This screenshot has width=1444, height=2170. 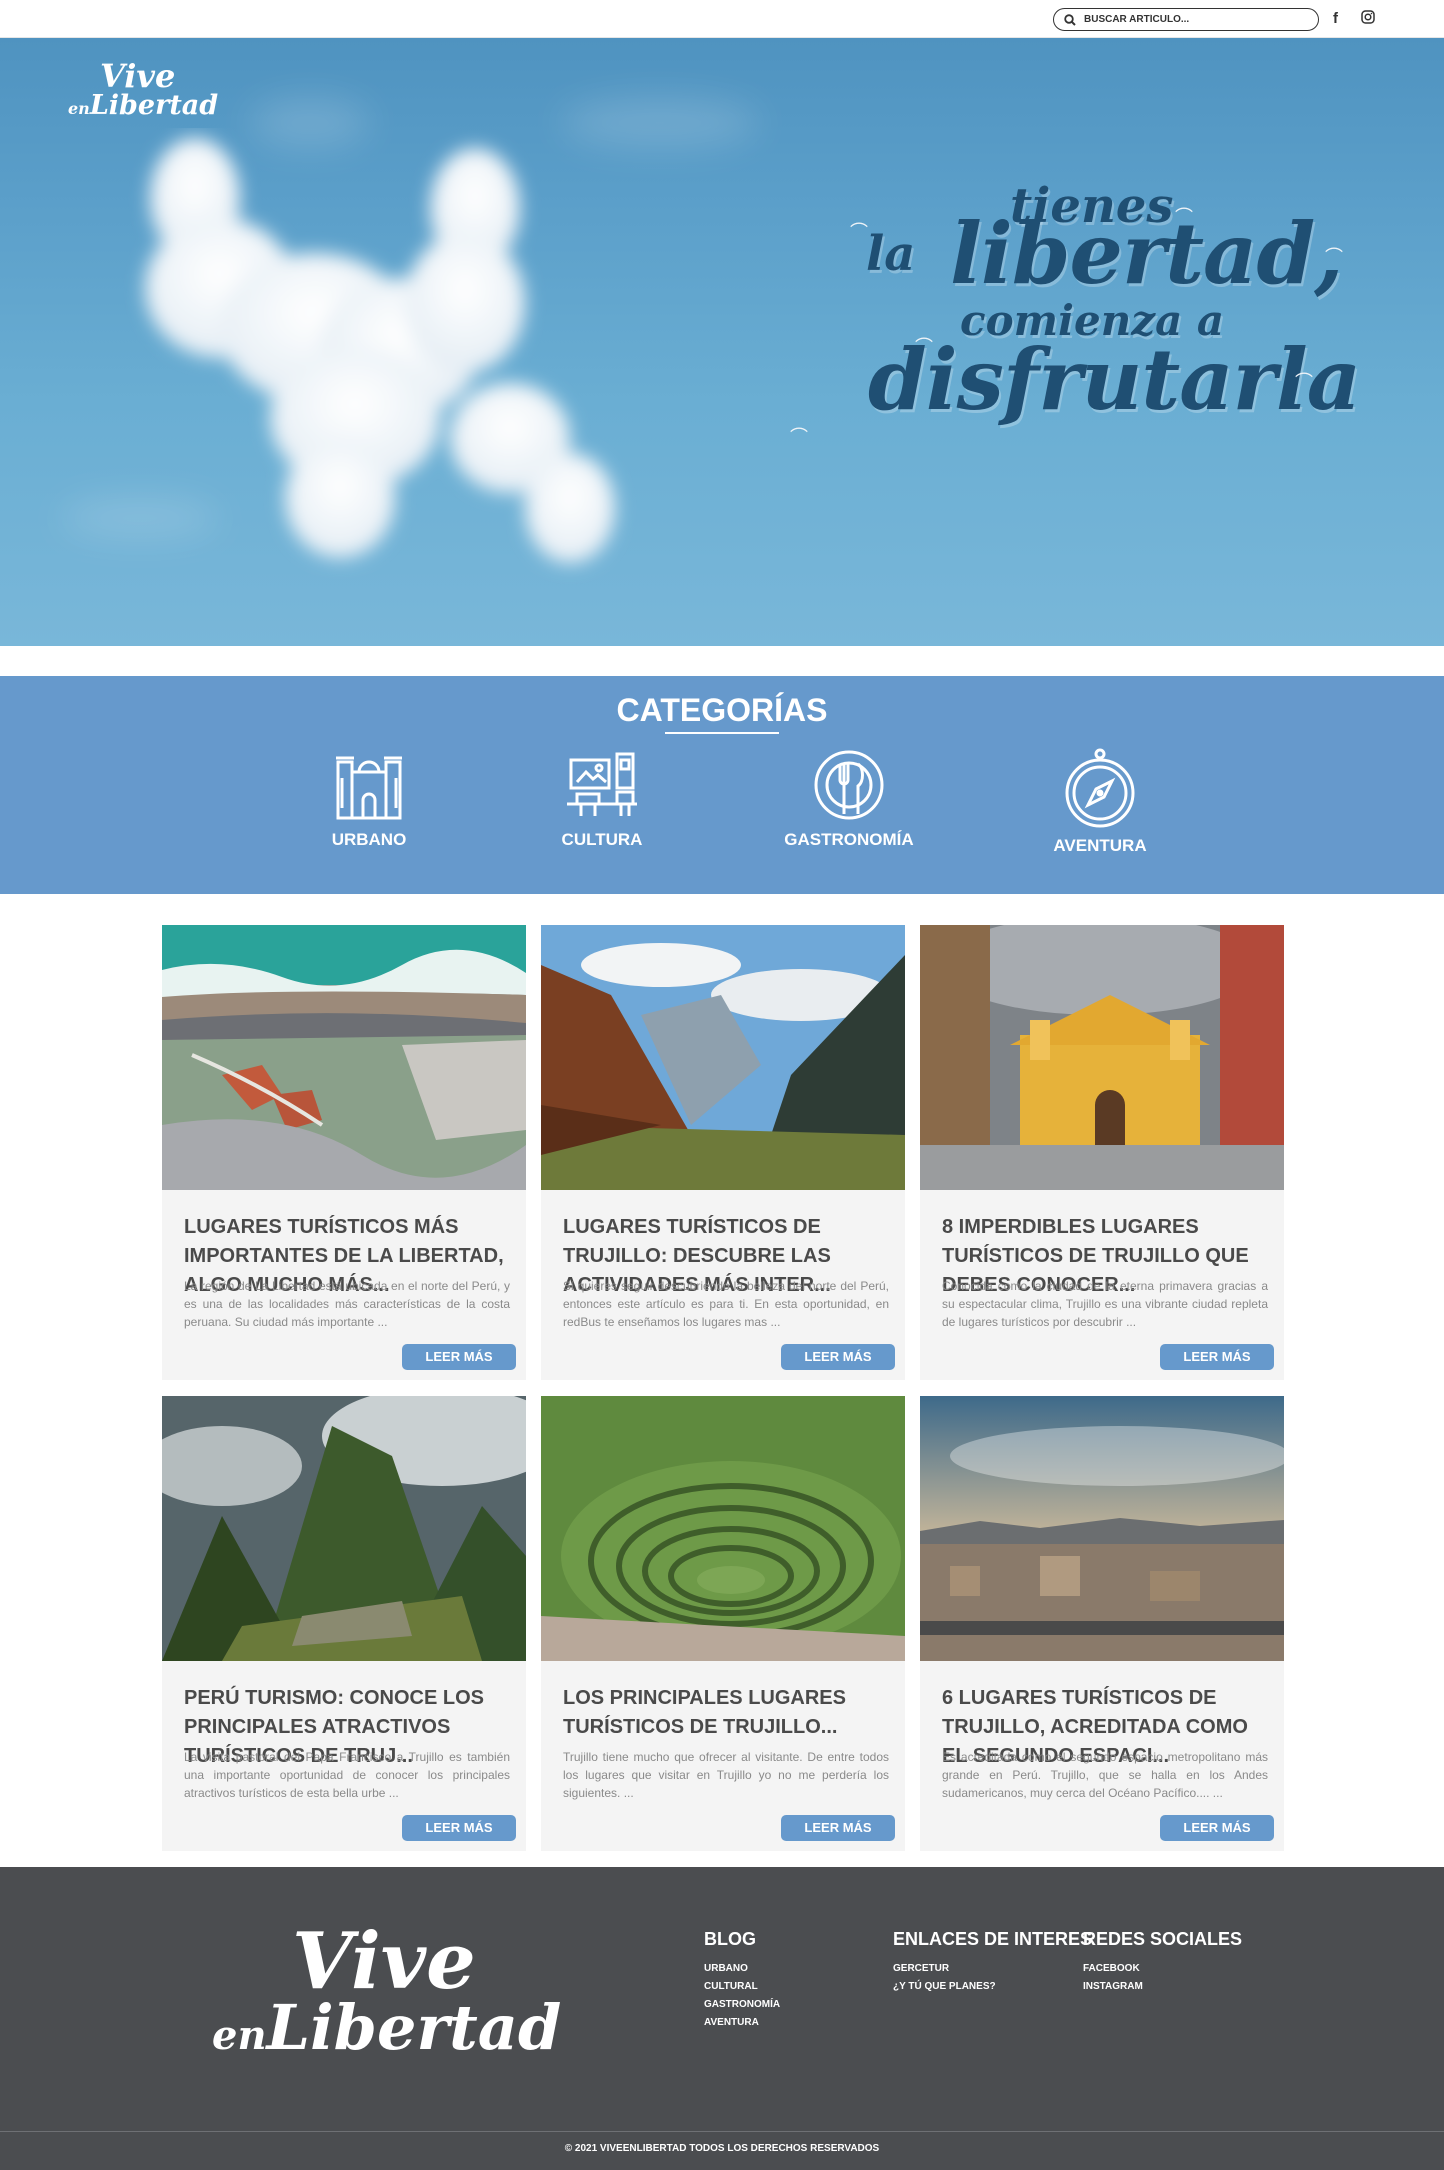 I want to click on footer-column-redes: REDES SOCIALES FACEBOOK INSTAGRAM, so click(x=1162, y=1962).